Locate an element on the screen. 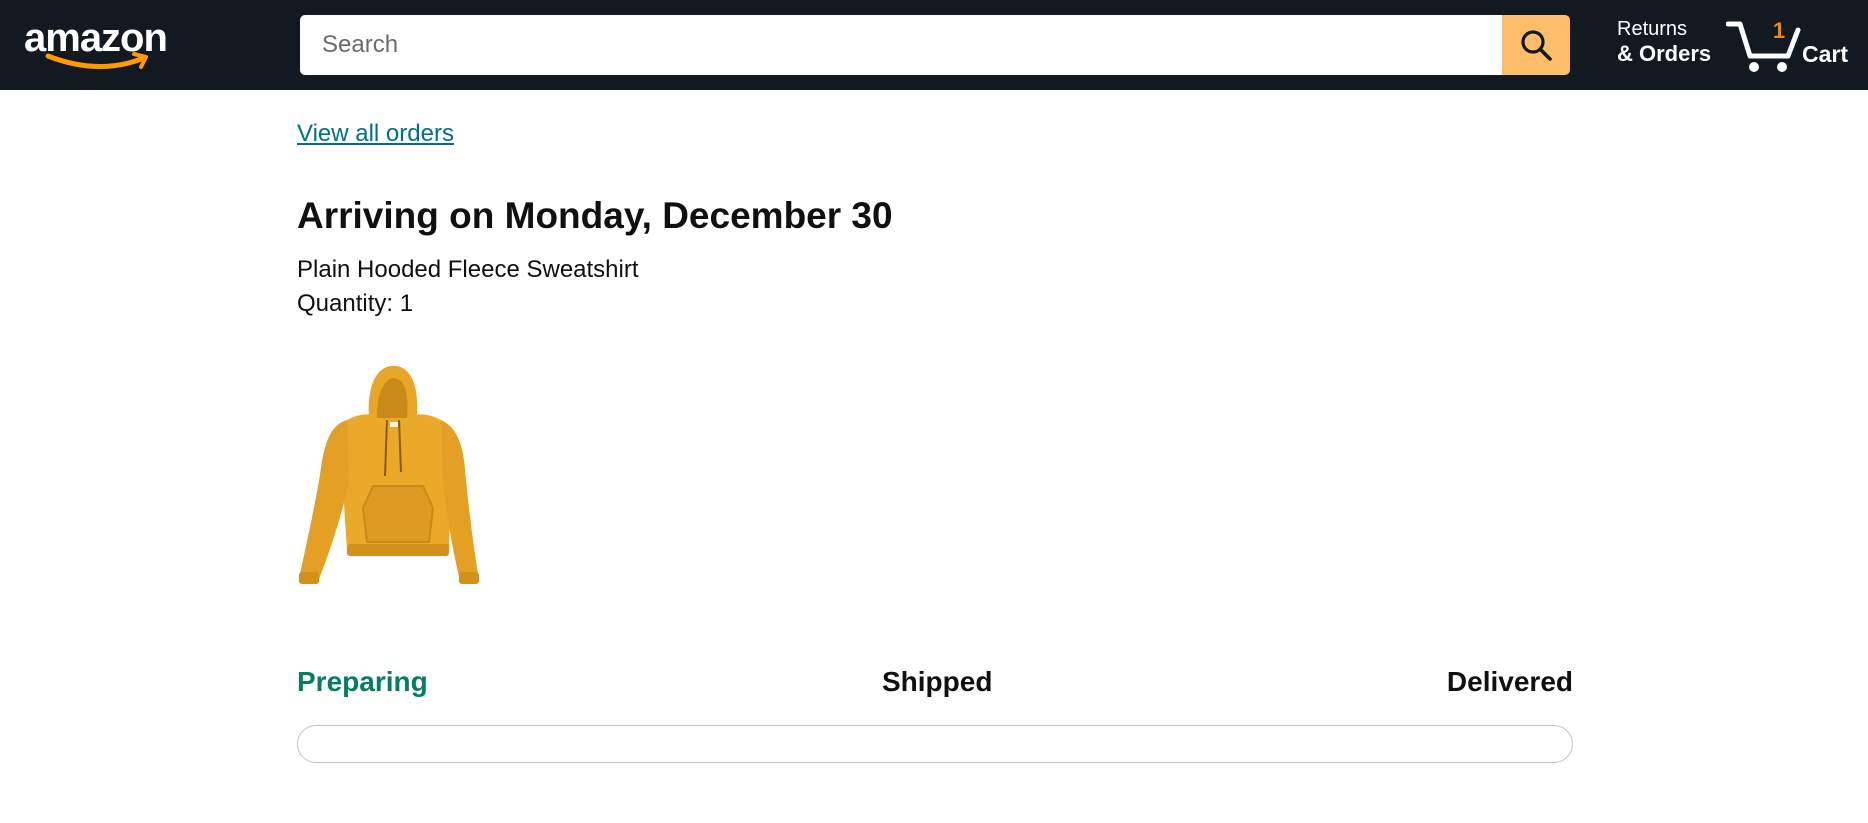 Image resolution: width=1868 pixels, height=823 pixels. tracking-progress-bar is located at coordinates (935, 744).